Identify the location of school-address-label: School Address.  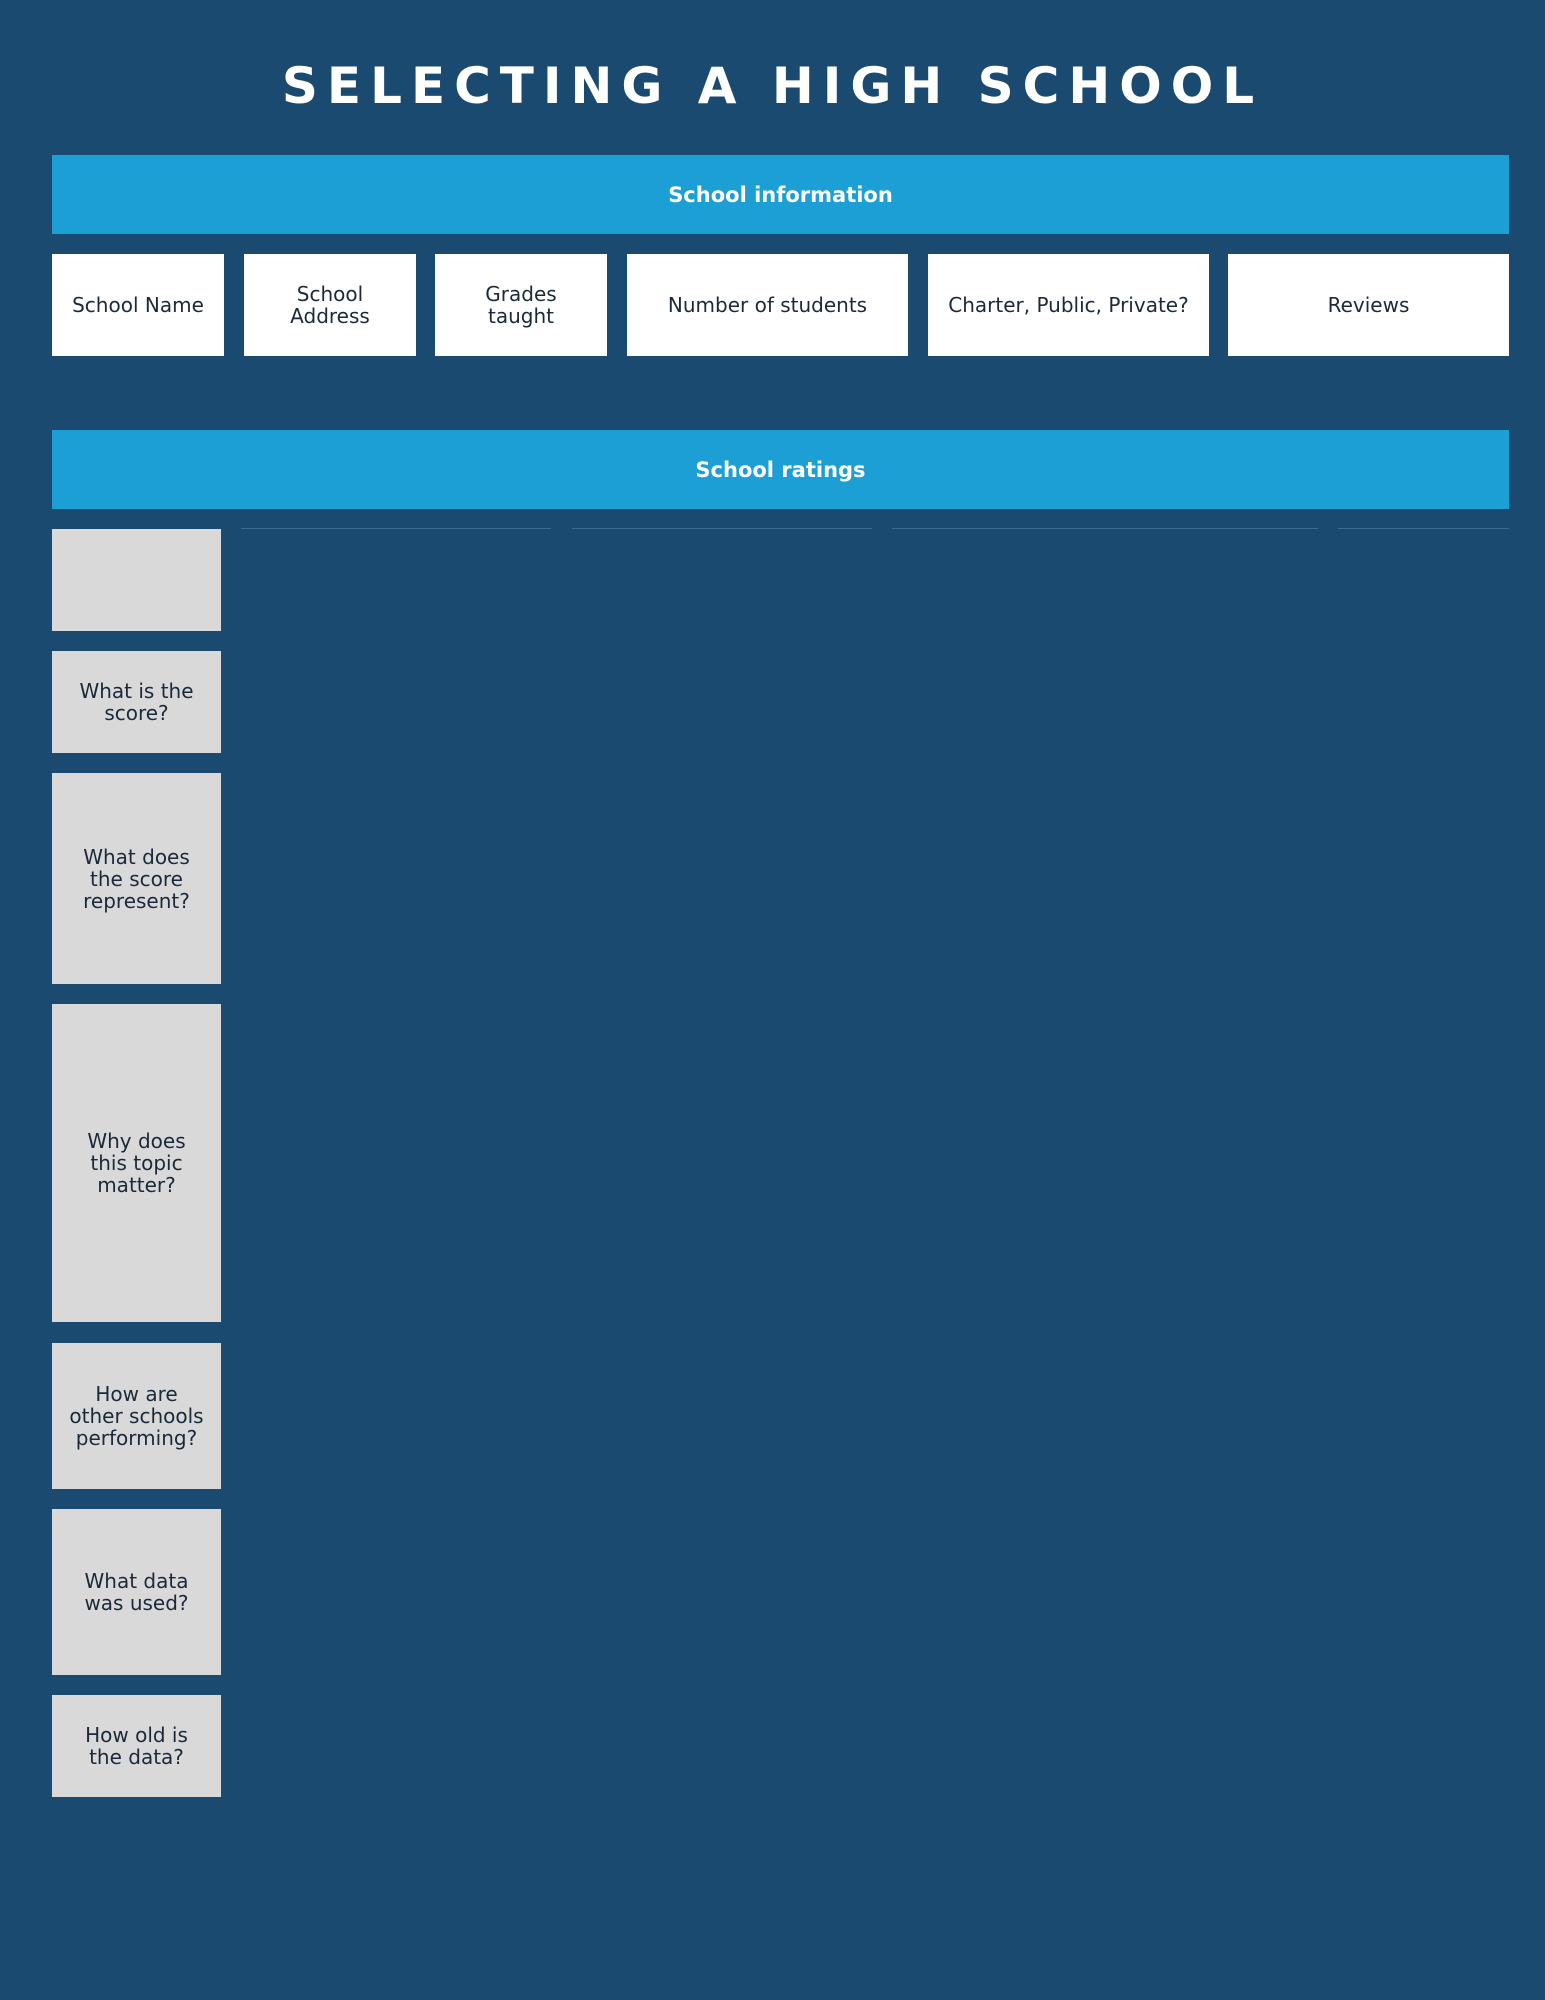
(330, 305).